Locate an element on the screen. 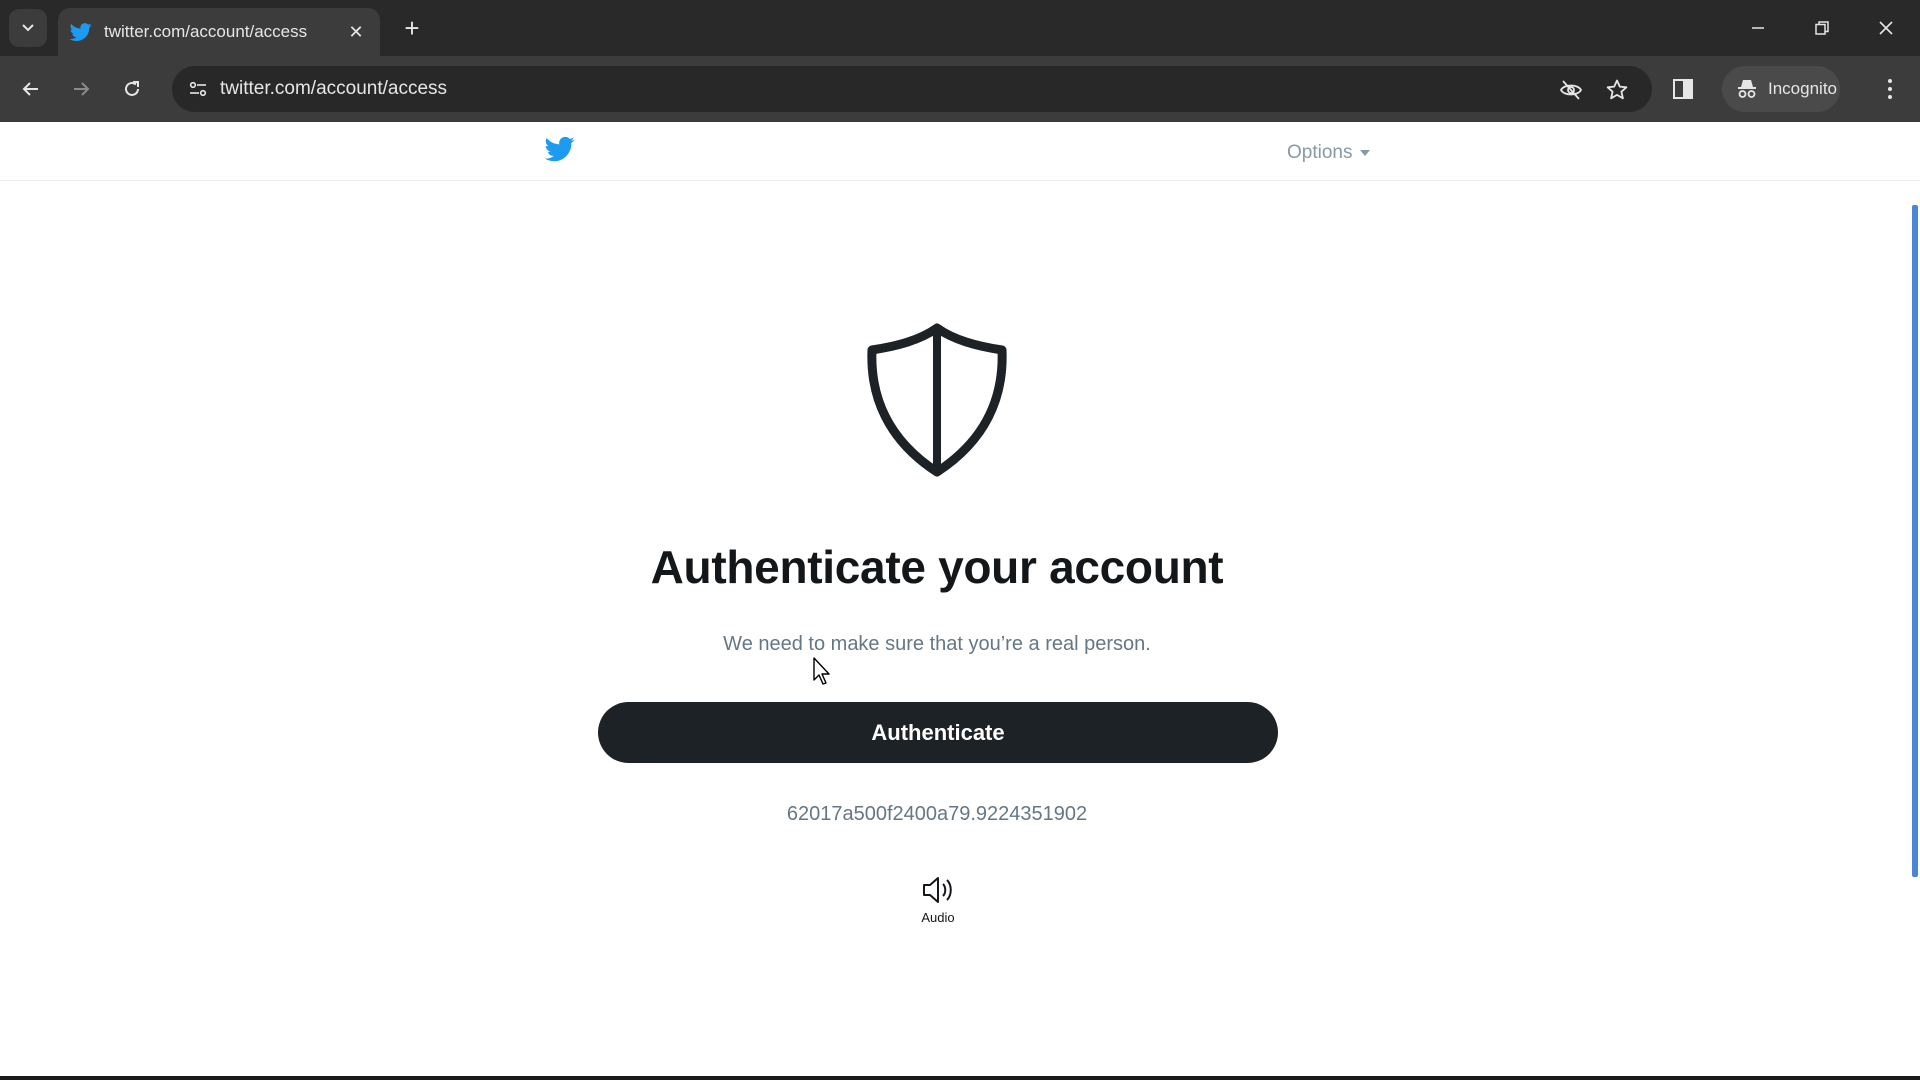 The width and height of the screenshot is (1920, 1080). plus-icon: + is located at coordinates (412, 27).